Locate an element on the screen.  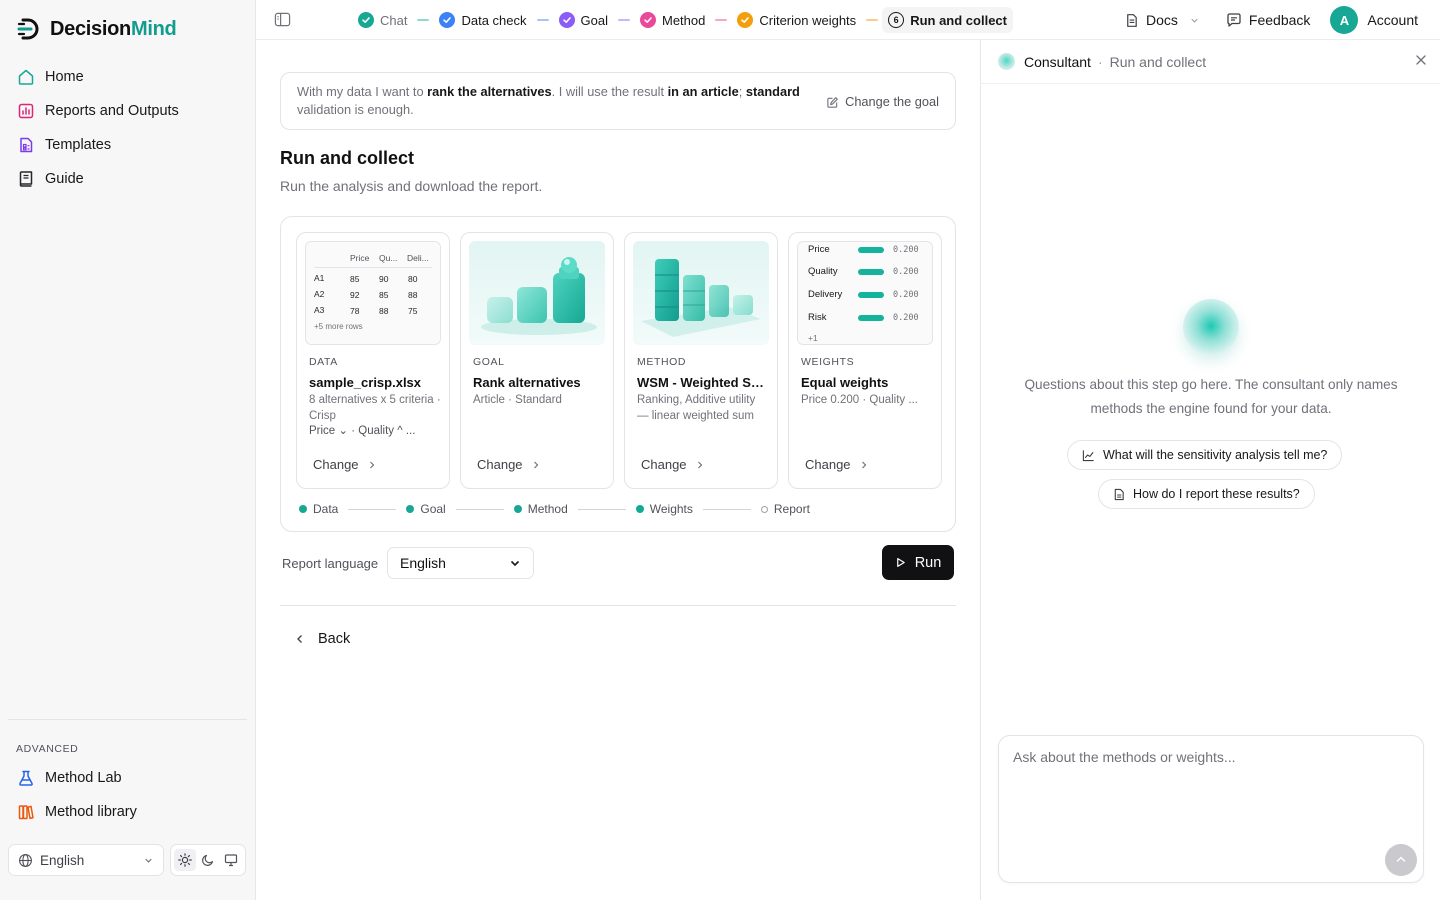
method-illustration is located at coordinates (701, 293).